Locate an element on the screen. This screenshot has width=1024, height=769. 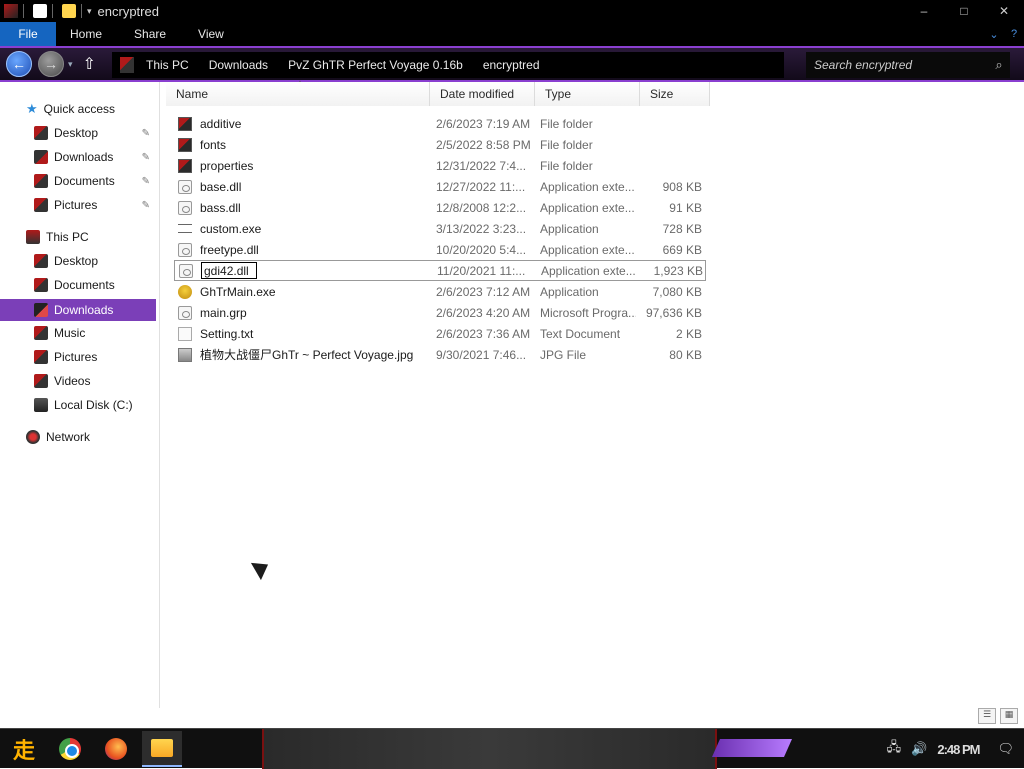
search-input: Search encryptred is located at coordinates (901, 65).